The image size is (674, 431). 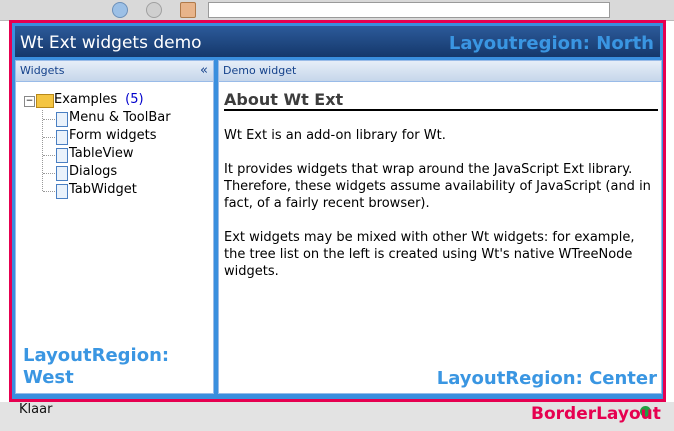 What do you see at coordinates (337, 41) in the screenshot?
I see `north-region: Wt Ext widgets demo Layoutregion: North` at bounding box center [337, 41].